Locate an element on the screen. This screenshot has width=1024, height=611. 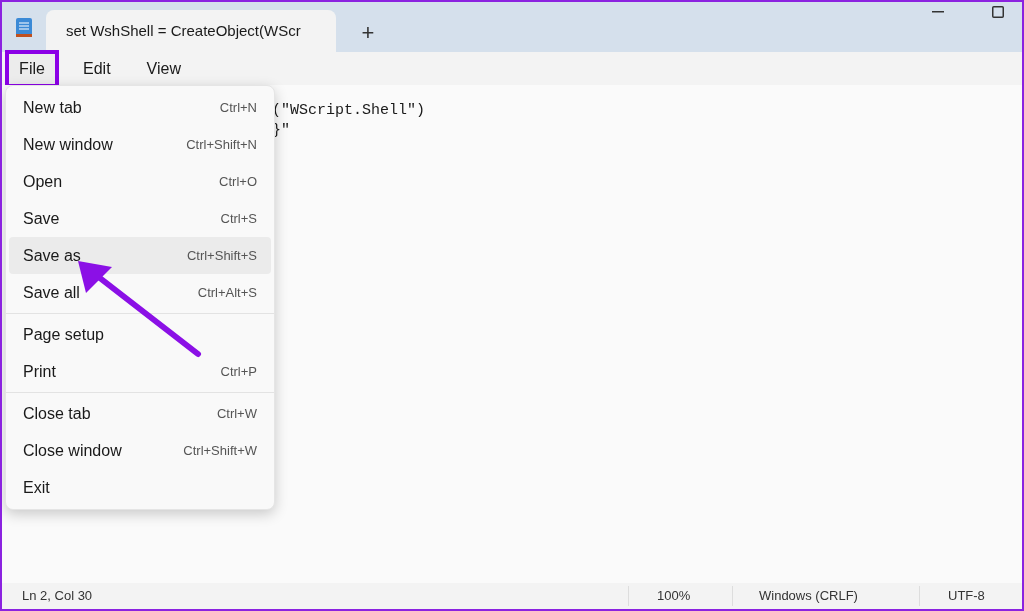
menu-option: Close window Ctrl+Shift+W is located at coordinates (140, 450).